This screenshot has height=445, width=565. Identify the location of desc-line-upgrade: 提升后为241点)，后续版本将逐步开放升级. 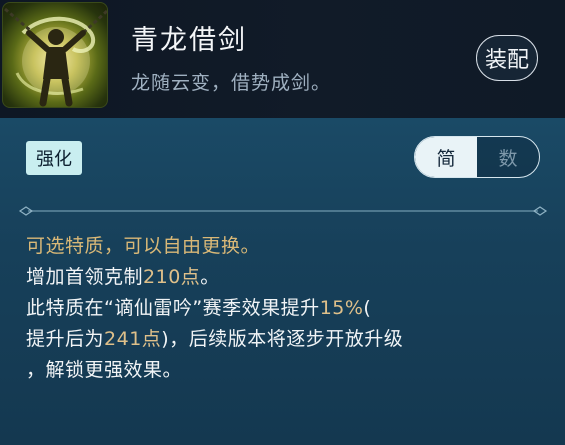
(291, 339).